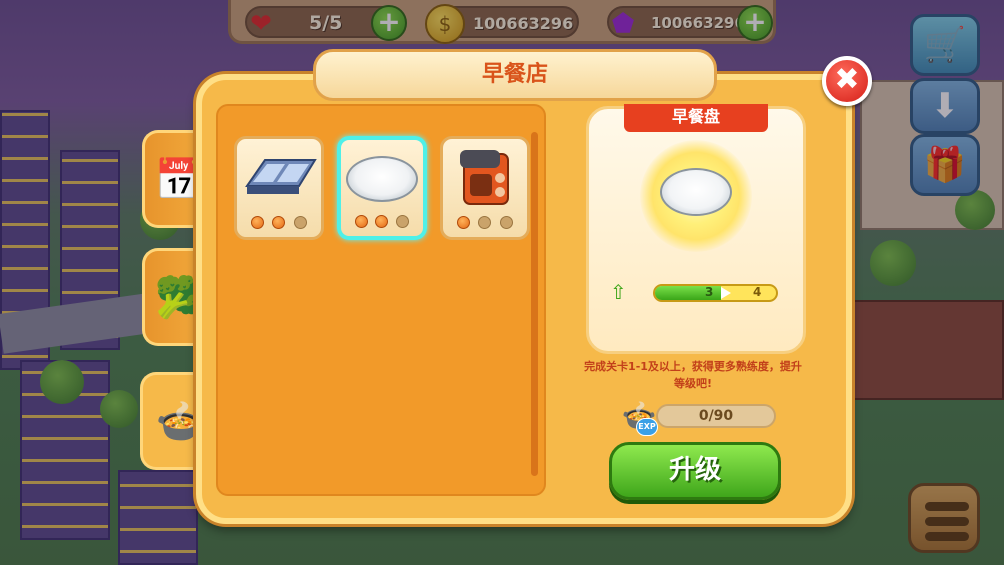  What do you see at coordinates (847, 81) in the screenshot?
I see `close-button: ✖` at bounding box center [847, 81].